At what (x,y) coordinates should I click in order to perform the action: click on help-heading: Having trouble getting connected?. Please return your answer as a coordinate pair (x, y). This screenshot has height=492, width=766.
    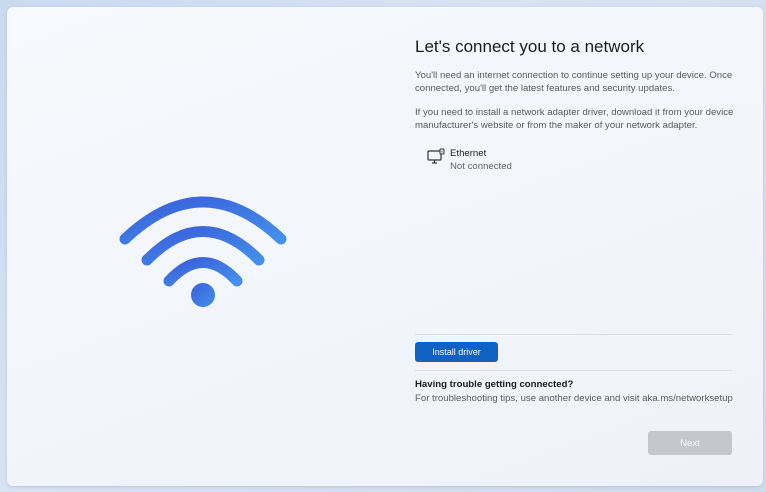
    Looking at the image, I should click on (494, 384).